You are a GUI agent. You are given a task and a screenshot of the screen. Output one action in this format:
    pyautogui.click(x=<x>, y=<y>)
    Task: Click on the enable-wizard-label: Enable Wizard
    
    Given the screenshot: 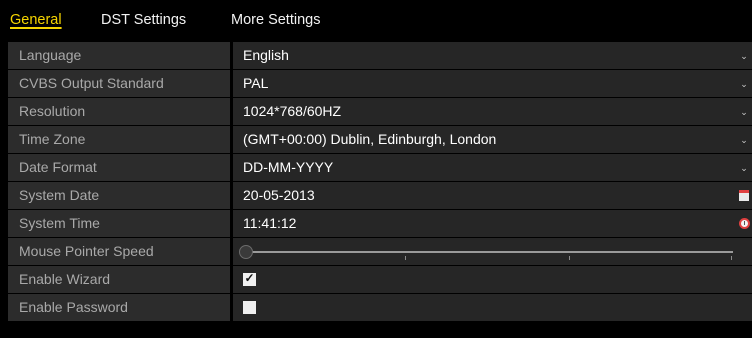 What is the action you would take?
    pyautogui.click(x=119, y=279)
    